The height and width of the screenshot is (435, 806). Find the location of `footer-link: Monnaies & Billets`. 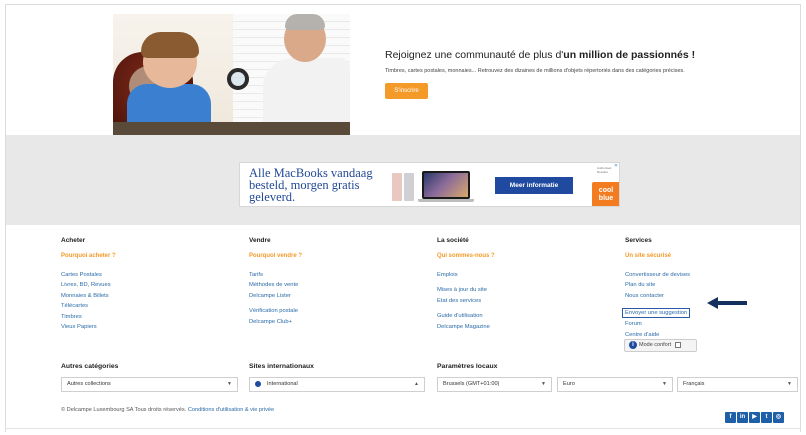

footer-link: Monnaies & Billets is located at coordinates (146, 296).